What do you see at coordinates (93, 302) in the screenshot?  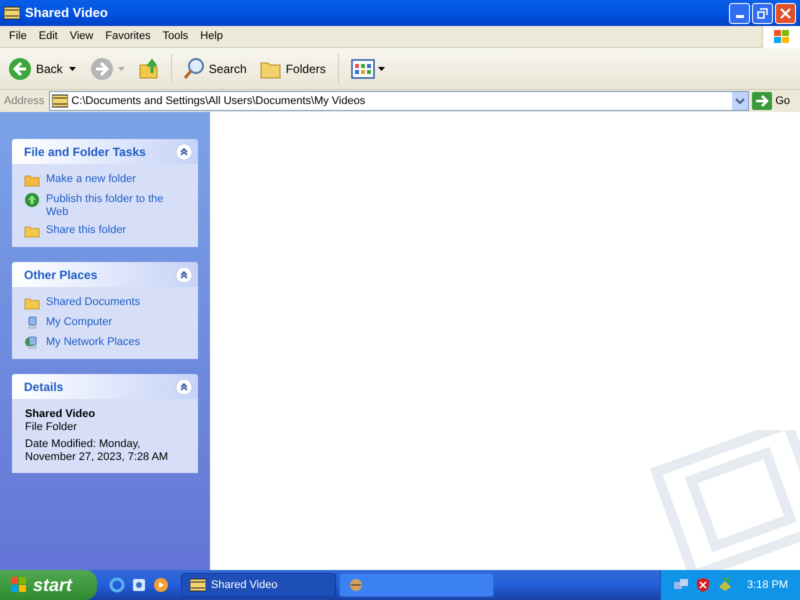 I see `task-link: Shared Documents` at bounding box center [93, 302].